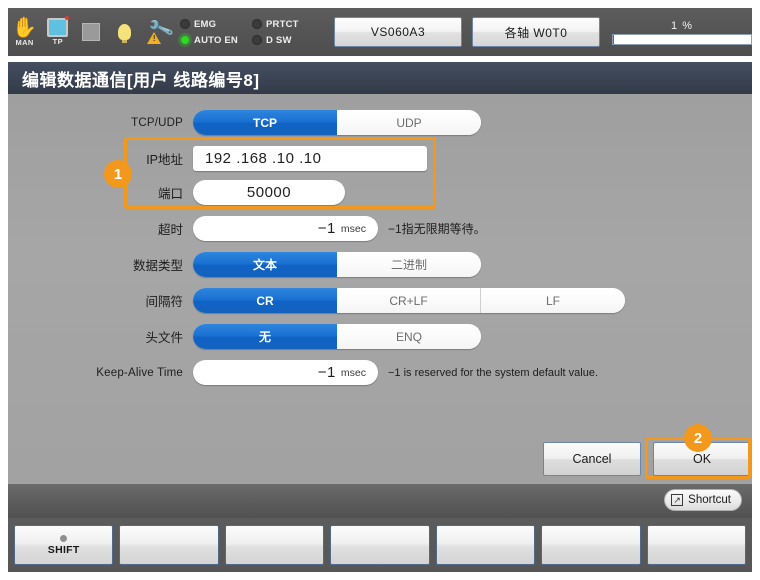 The image size is (760, 580). Describe the element at coordinates (257, 24) in the screenshot. I see `led-prtct-dot` at that location.